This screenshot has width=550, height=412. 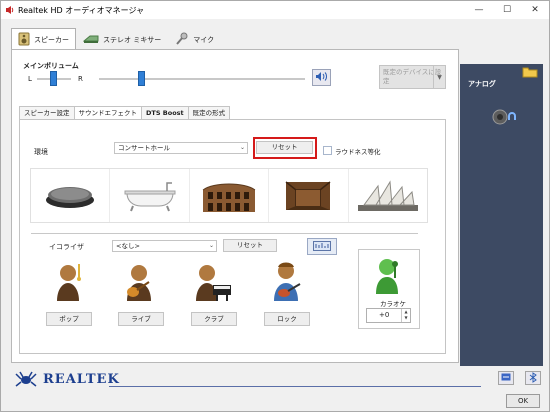 I want to click on colosseum-icon, so click(x=229, y=197).